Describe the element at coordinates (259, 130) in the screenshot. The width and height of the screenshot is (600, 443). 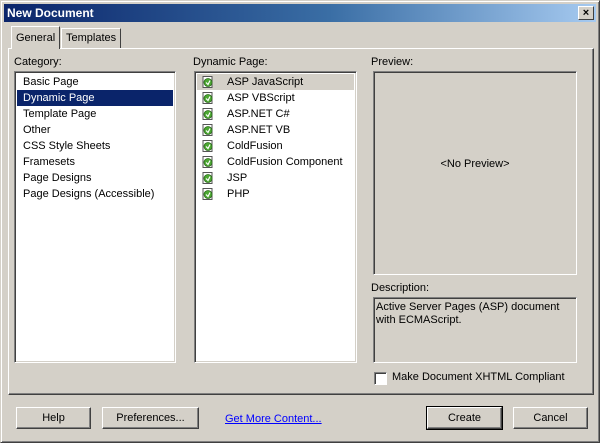
I see `dynamic-item-label: ASP.NET VB` at that location.